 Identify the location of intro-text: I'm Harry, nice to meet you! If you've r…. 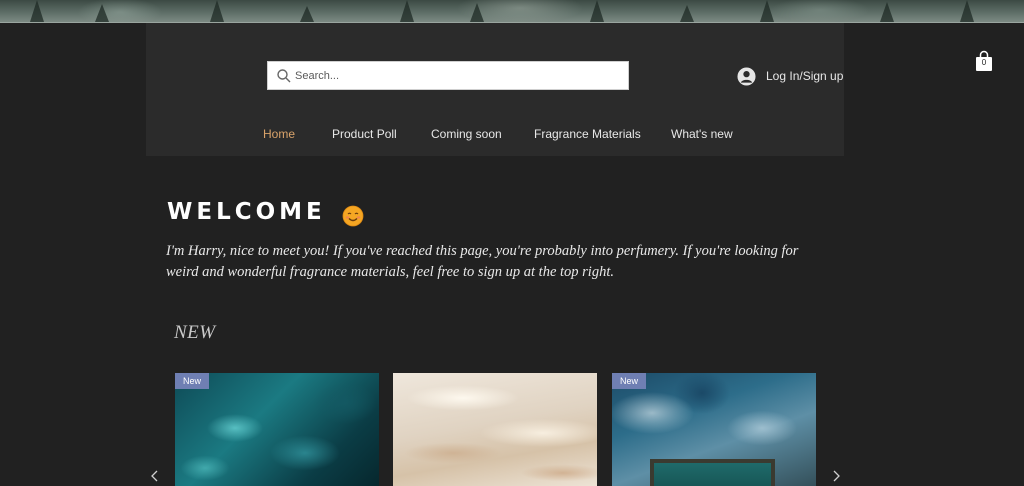
(482, 261).